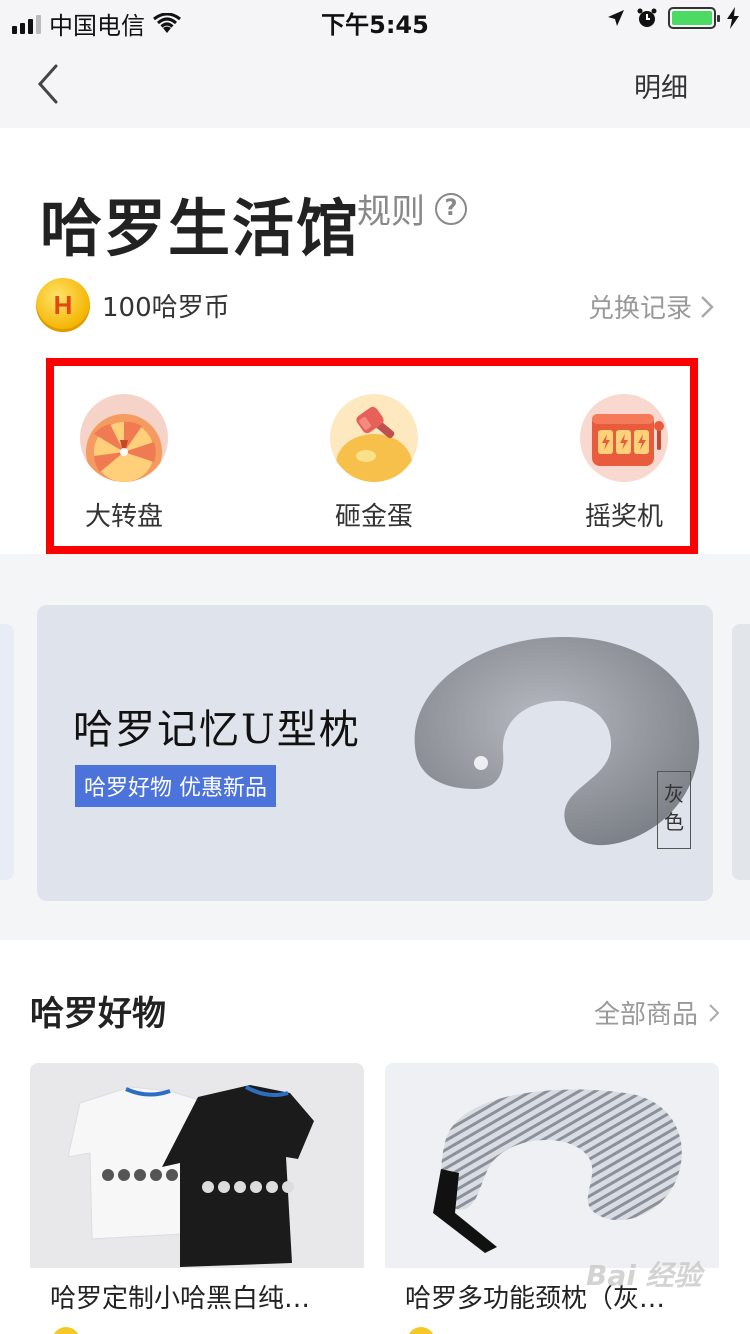  Describe the element at coordinates (98, 1014) in the screenshot. I see `section-title: 哈罗好物` at that location.